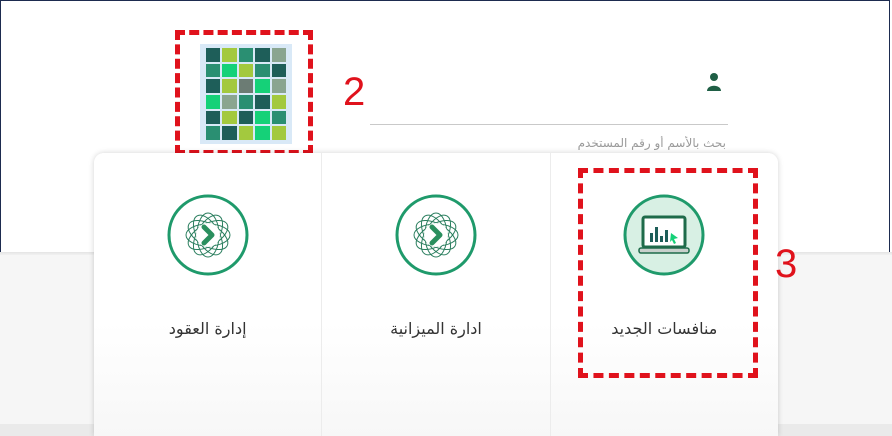  Describe the element at coordinates (714, 82) in the screenshot. I see `user-icon` at that location.